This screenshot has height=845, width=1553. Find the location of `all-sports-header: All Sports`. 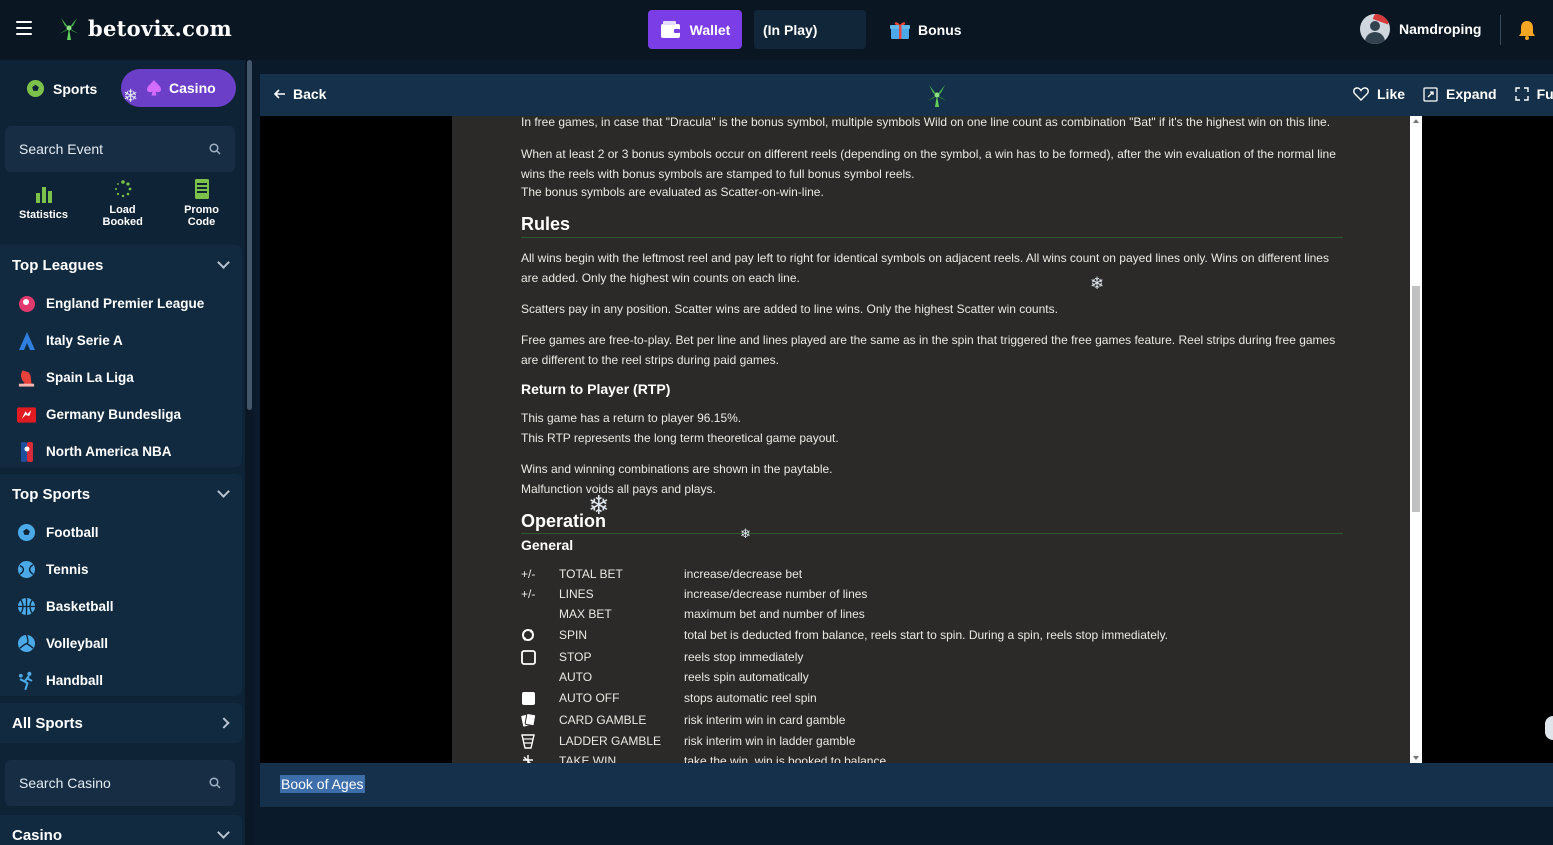

all-sports-header: All Sports is located at coordinates (121, 723).